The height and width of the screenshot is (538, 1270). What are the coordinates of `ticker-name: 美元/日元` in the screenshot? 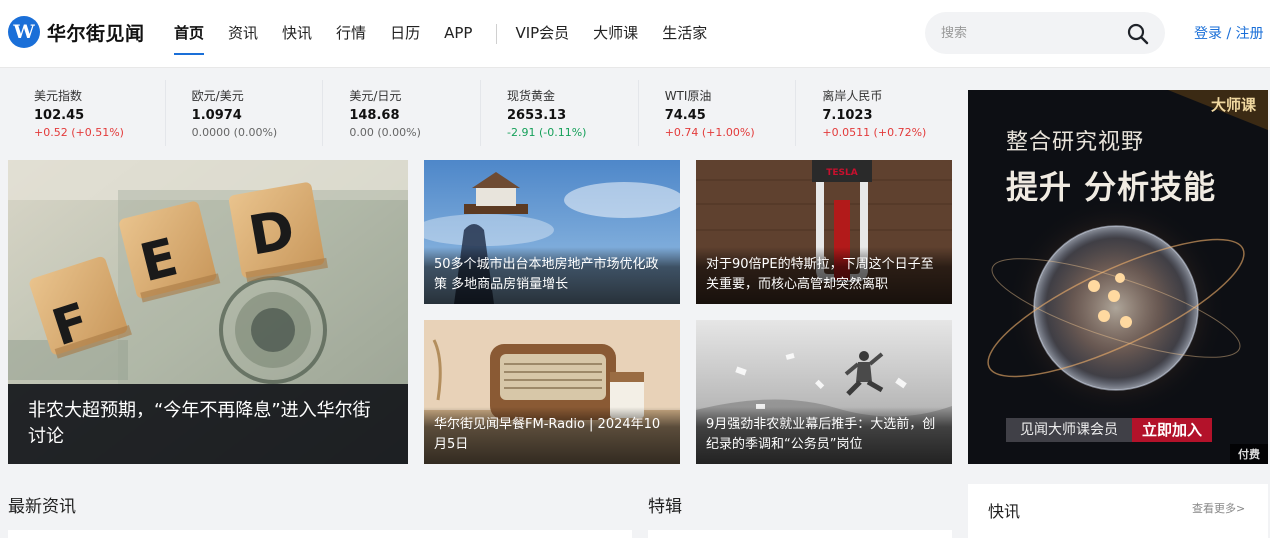 It's located at (375, 96).